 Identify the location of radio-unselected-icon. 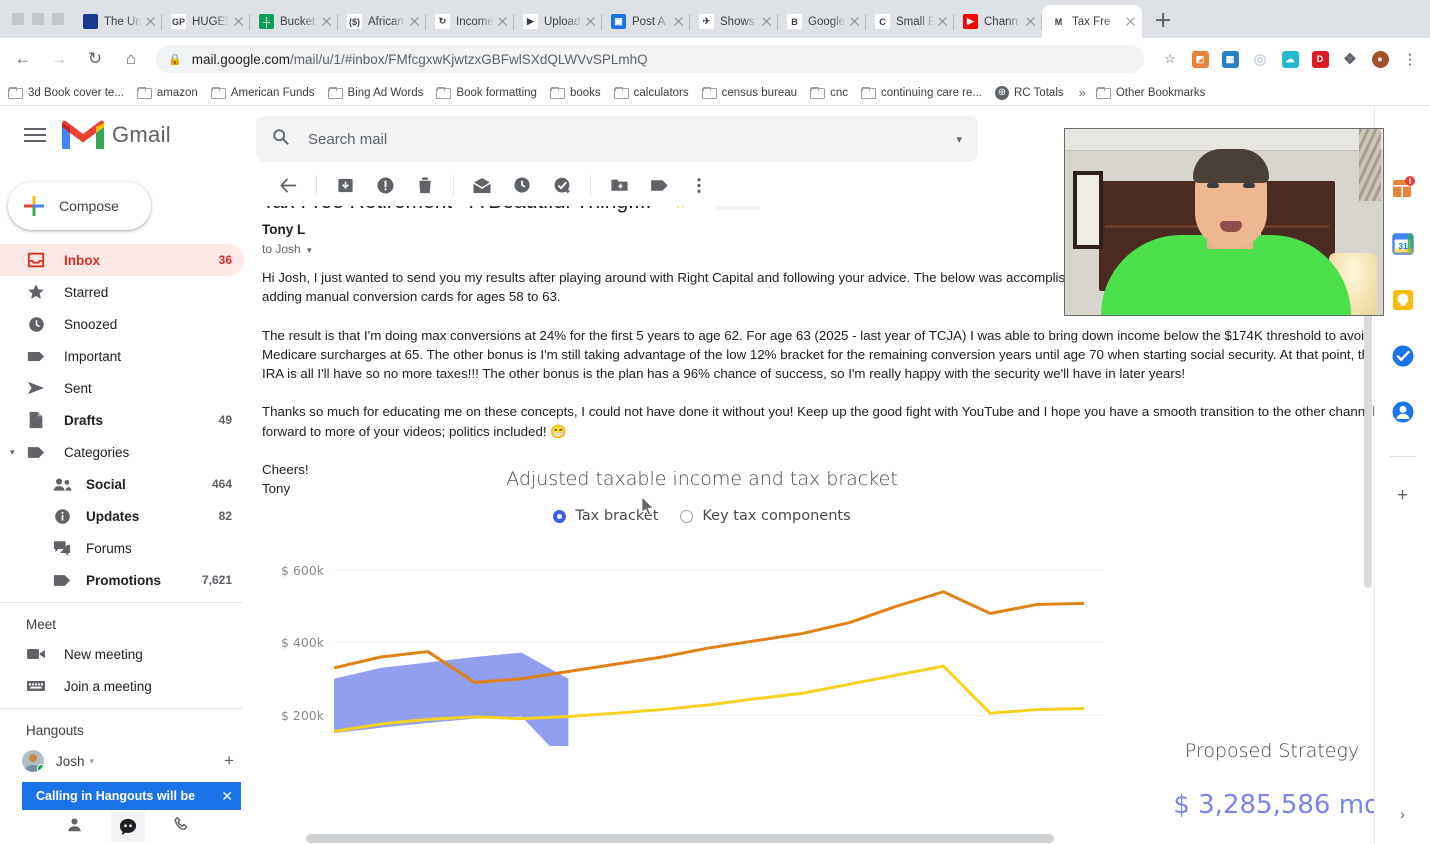
(687, 516).